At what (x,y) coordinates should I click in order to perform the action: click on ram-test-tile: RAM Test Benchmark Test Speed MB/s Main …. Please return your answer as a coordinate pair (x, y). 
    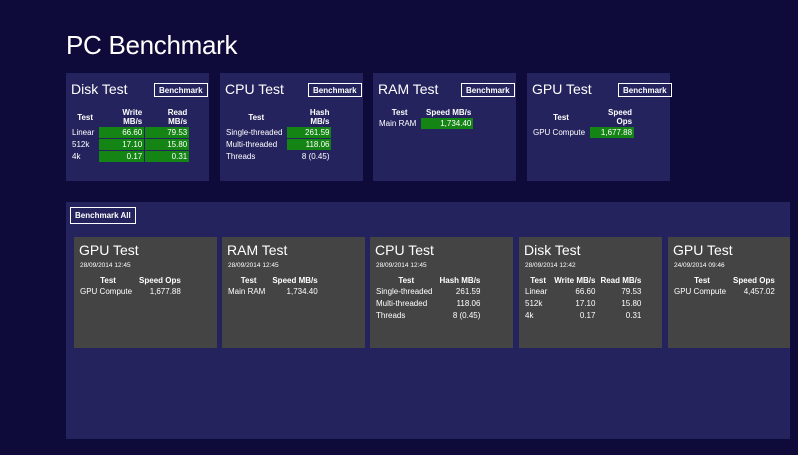
    Looking at the image, I should click on (444, 127).